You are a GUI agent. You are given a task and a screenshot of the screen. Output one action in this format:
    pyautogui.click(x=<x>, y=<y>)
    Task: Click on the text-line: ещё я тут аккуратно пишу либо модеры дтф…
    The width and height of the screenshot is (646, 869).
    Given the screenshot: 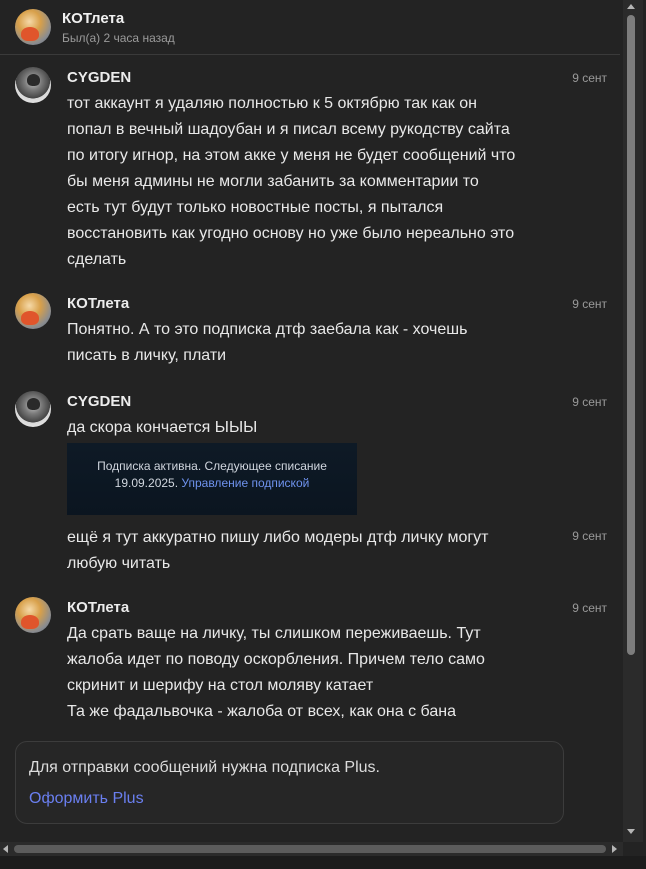 What is the action you would take?
    pyautogui.click(x=278, y=537)
    